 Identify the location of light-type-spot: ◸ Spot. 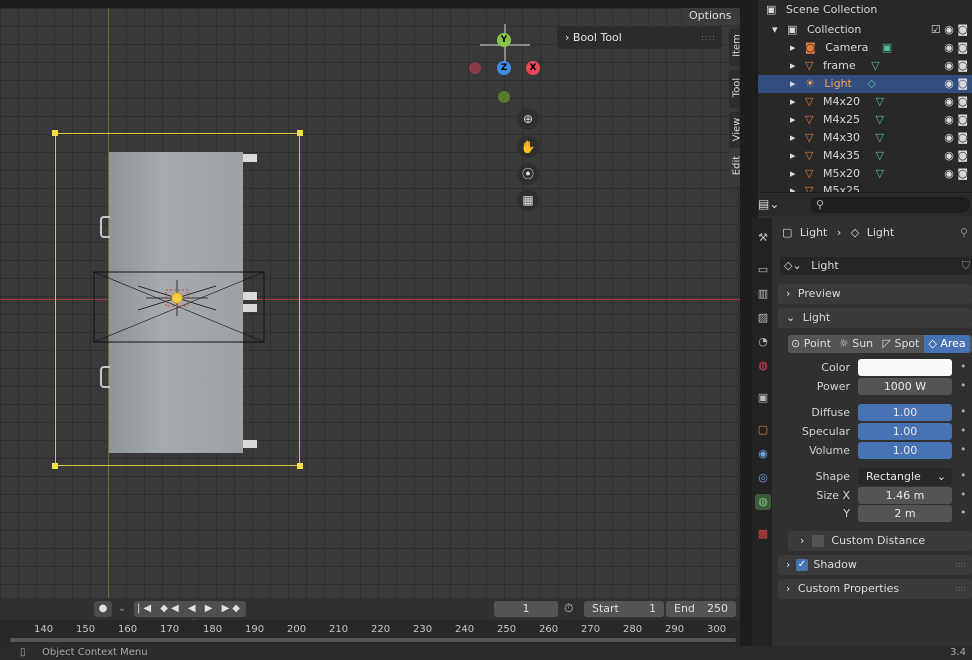
(901, 344).